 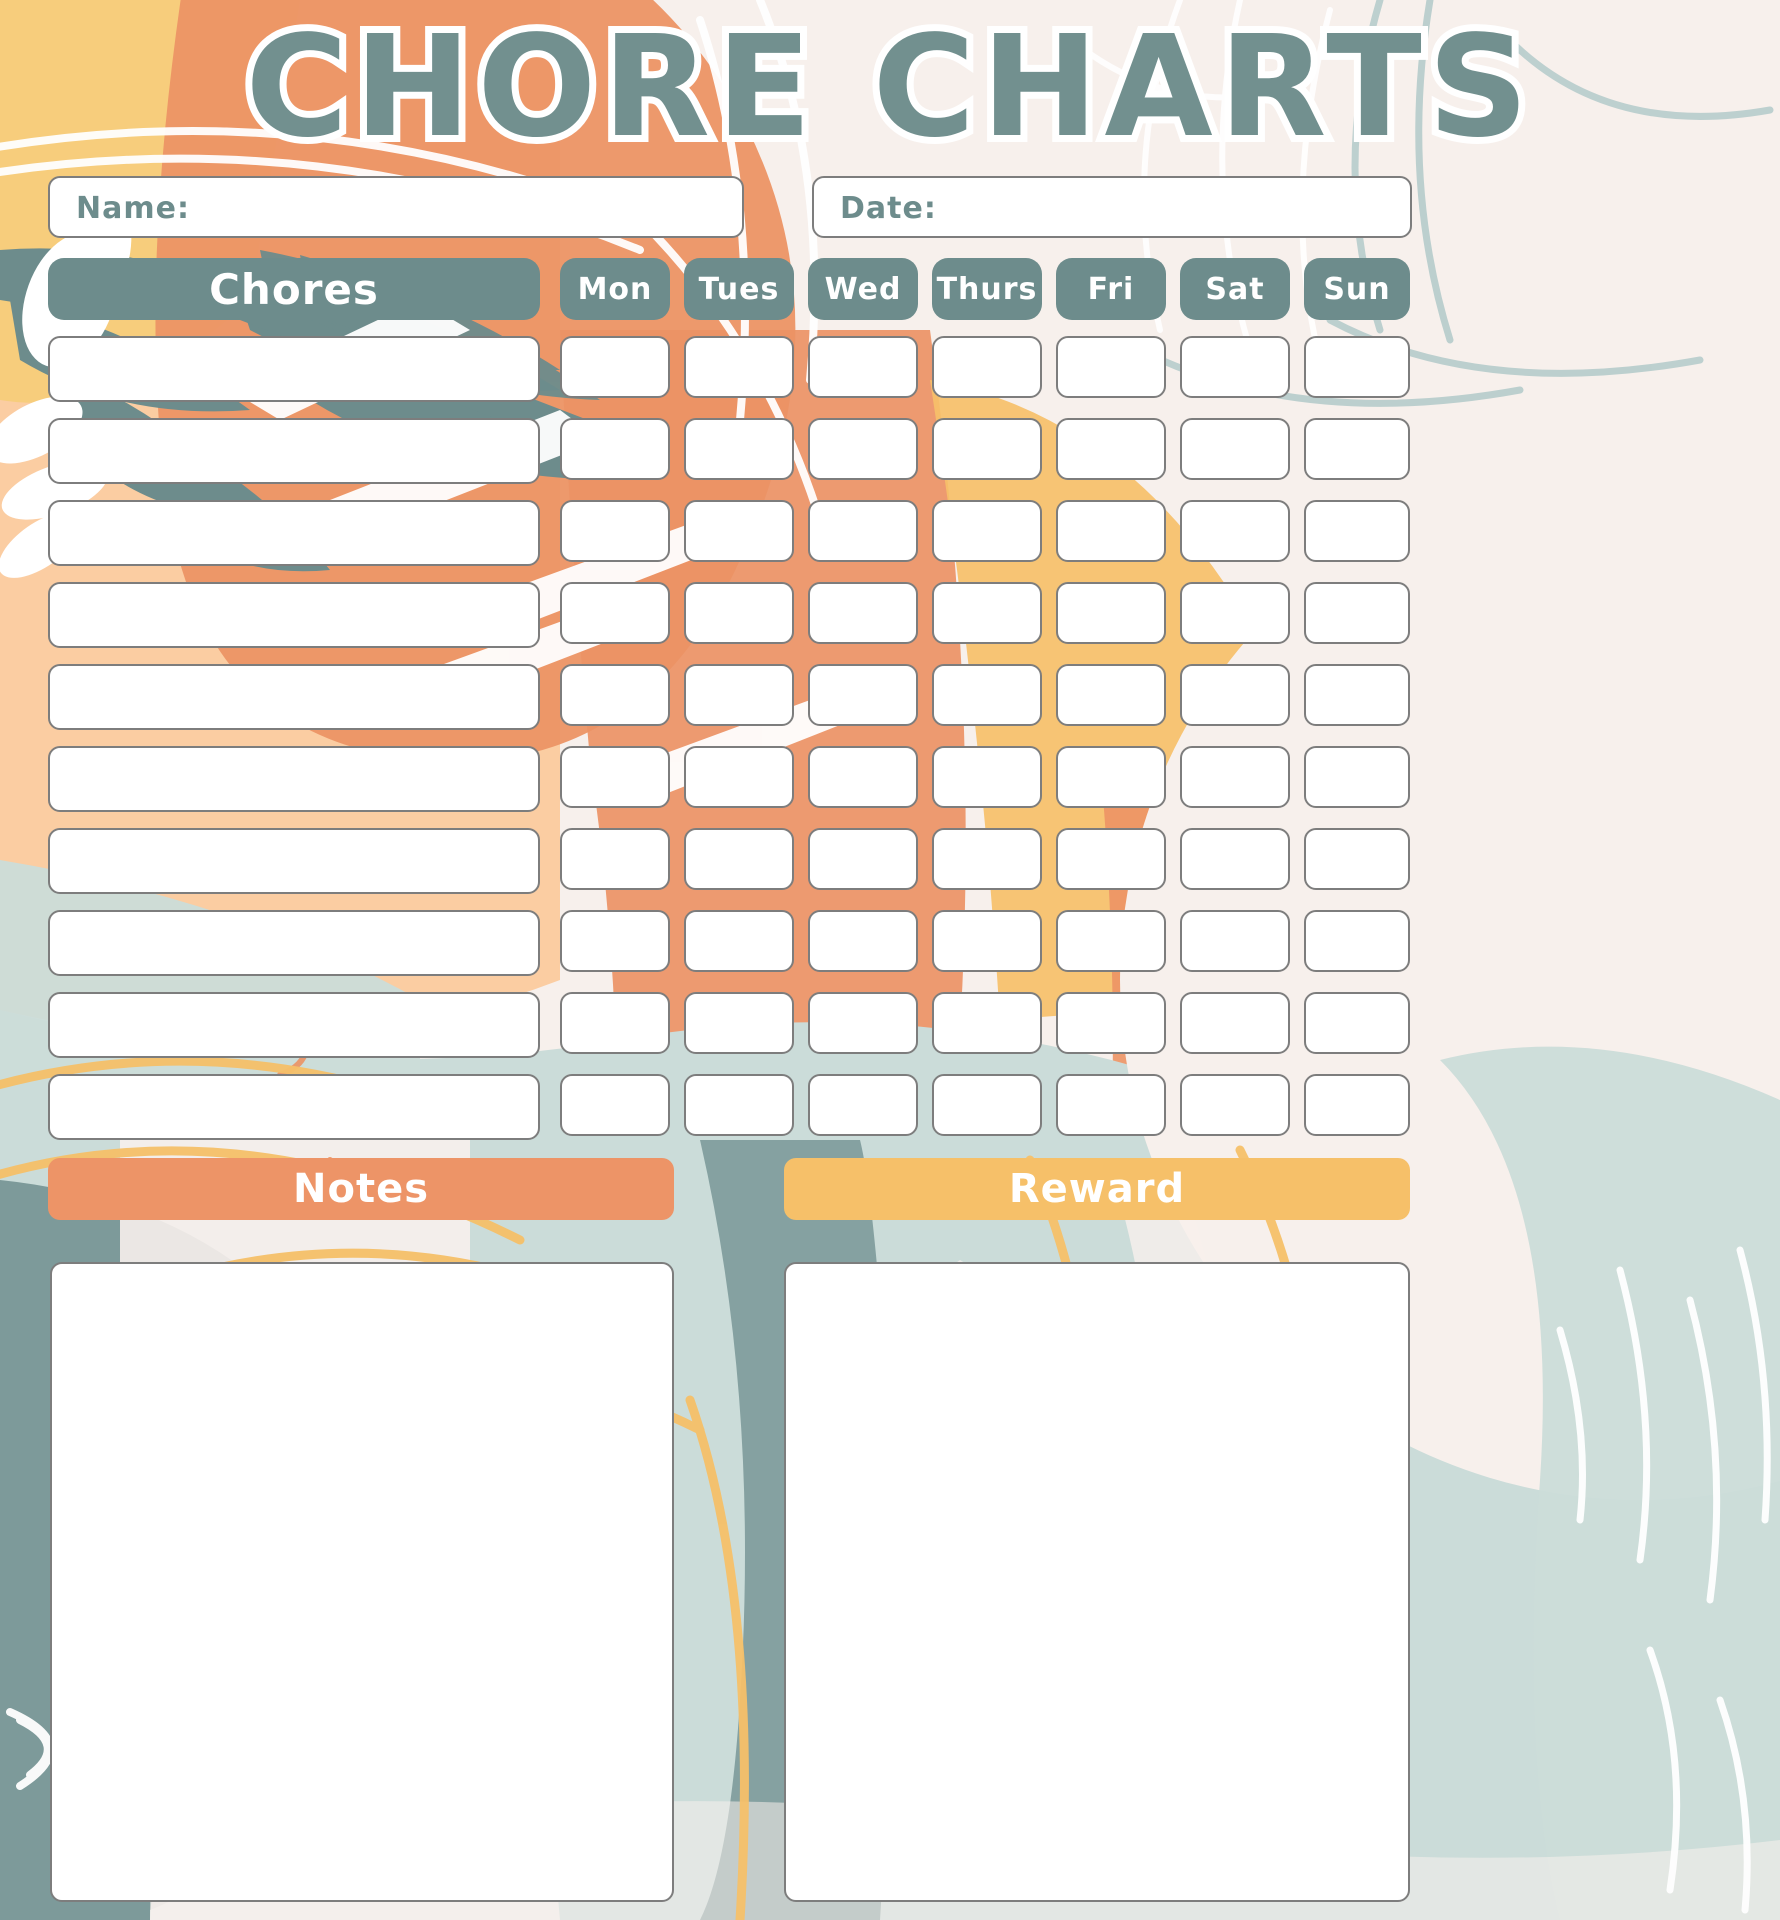 What do you see at coordinates (863, 613) in the screenshot?
I see `check-cell-r4-wed` at bounding box center [863, 613].